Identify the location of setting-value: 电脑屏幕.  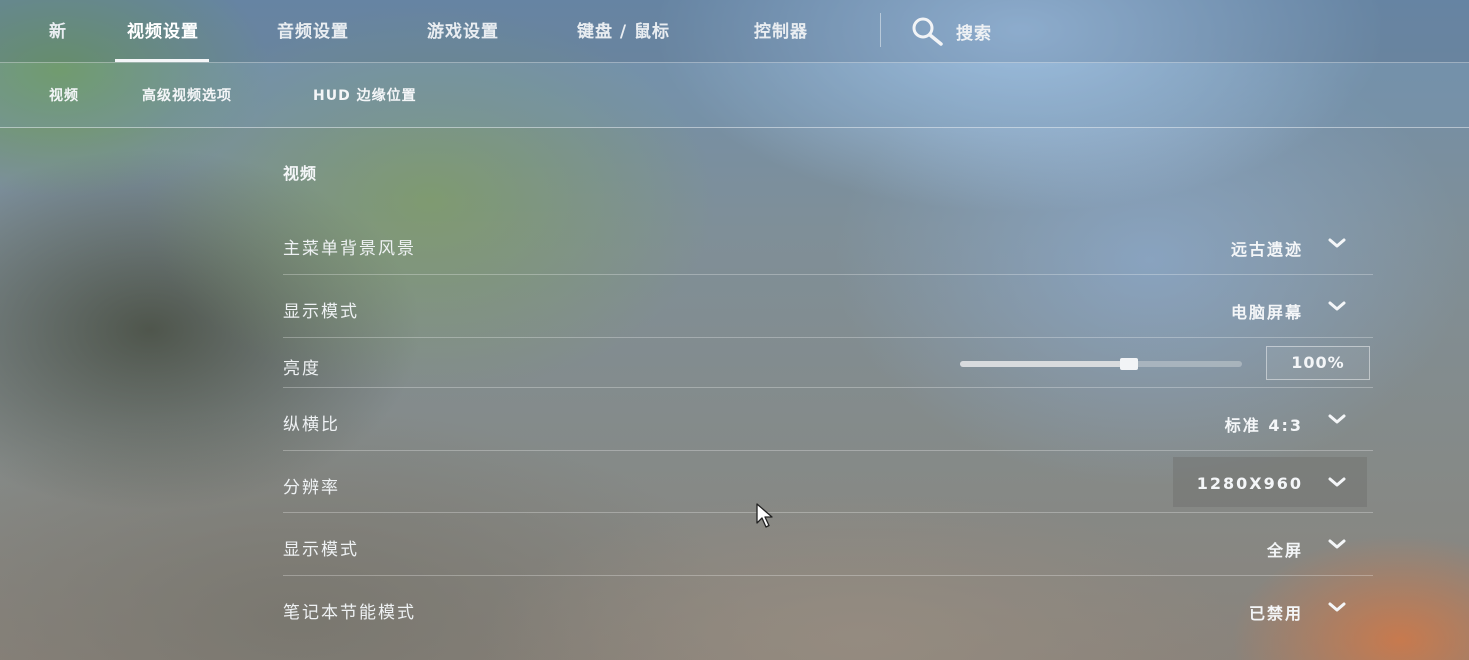
(1267, 311).